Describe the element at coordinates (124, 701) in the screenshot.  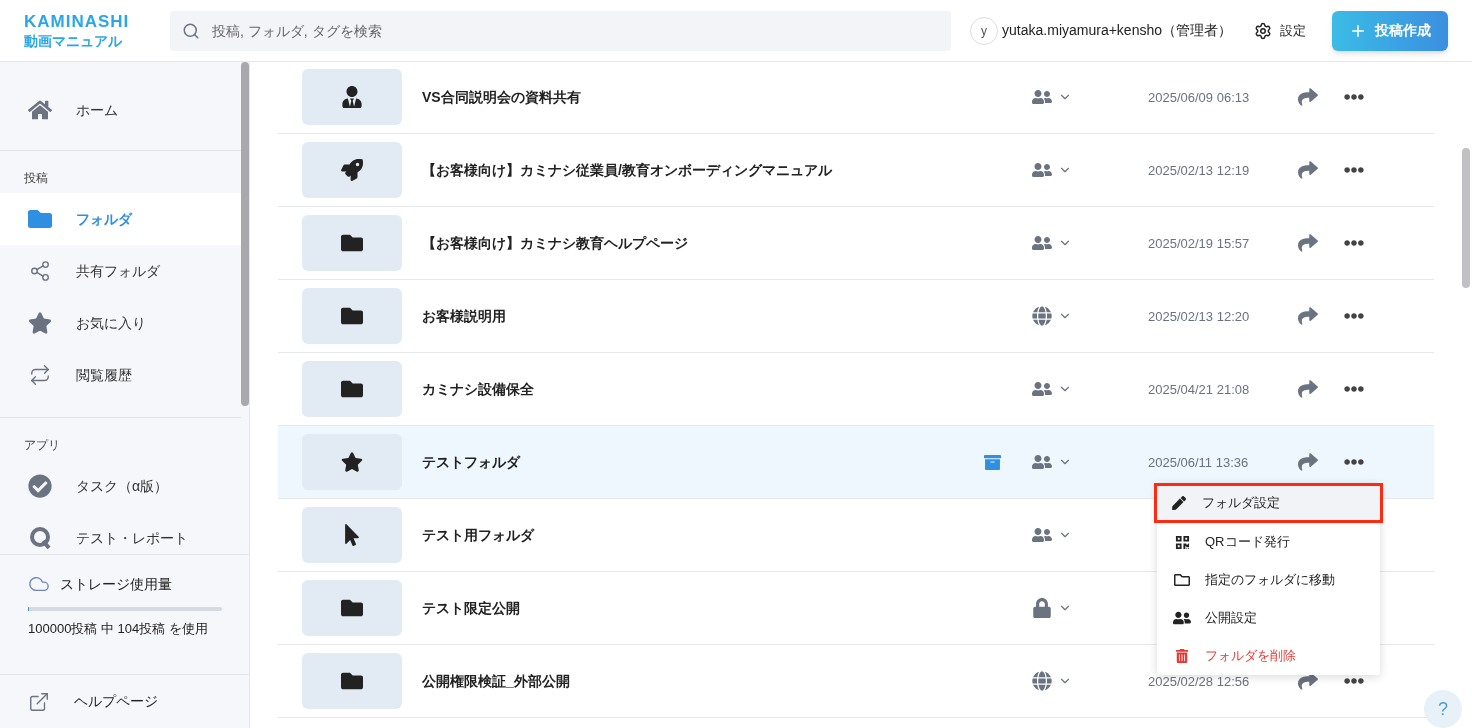
I see `sidebar-item: ヘルプページ` at that location.